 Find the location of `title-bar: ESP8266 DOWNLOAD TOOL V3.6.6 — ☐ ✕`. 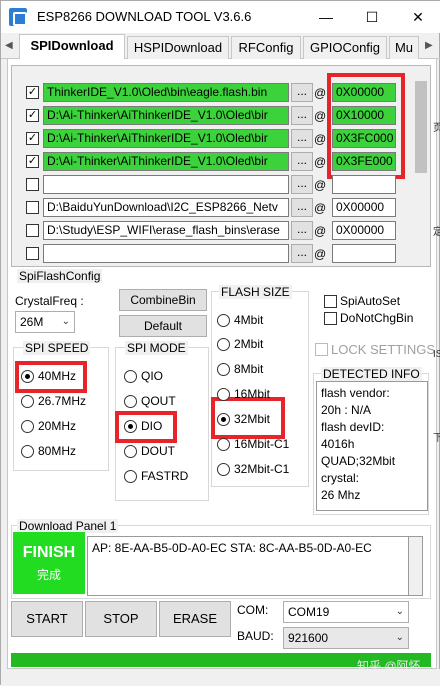

title-bar: ESP8266 DOWNLOAD TOOL V3.6.6 — ☐ ✕ is located at coordinates (220, 17).